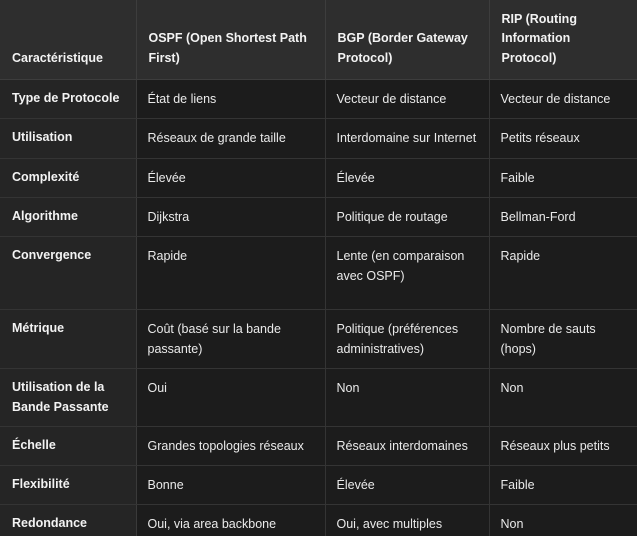  Describe the element at coordinates (231, 446) in the screenshot. I see `cell-ospf-echelle: Grandes topologies réseaux` at that location.